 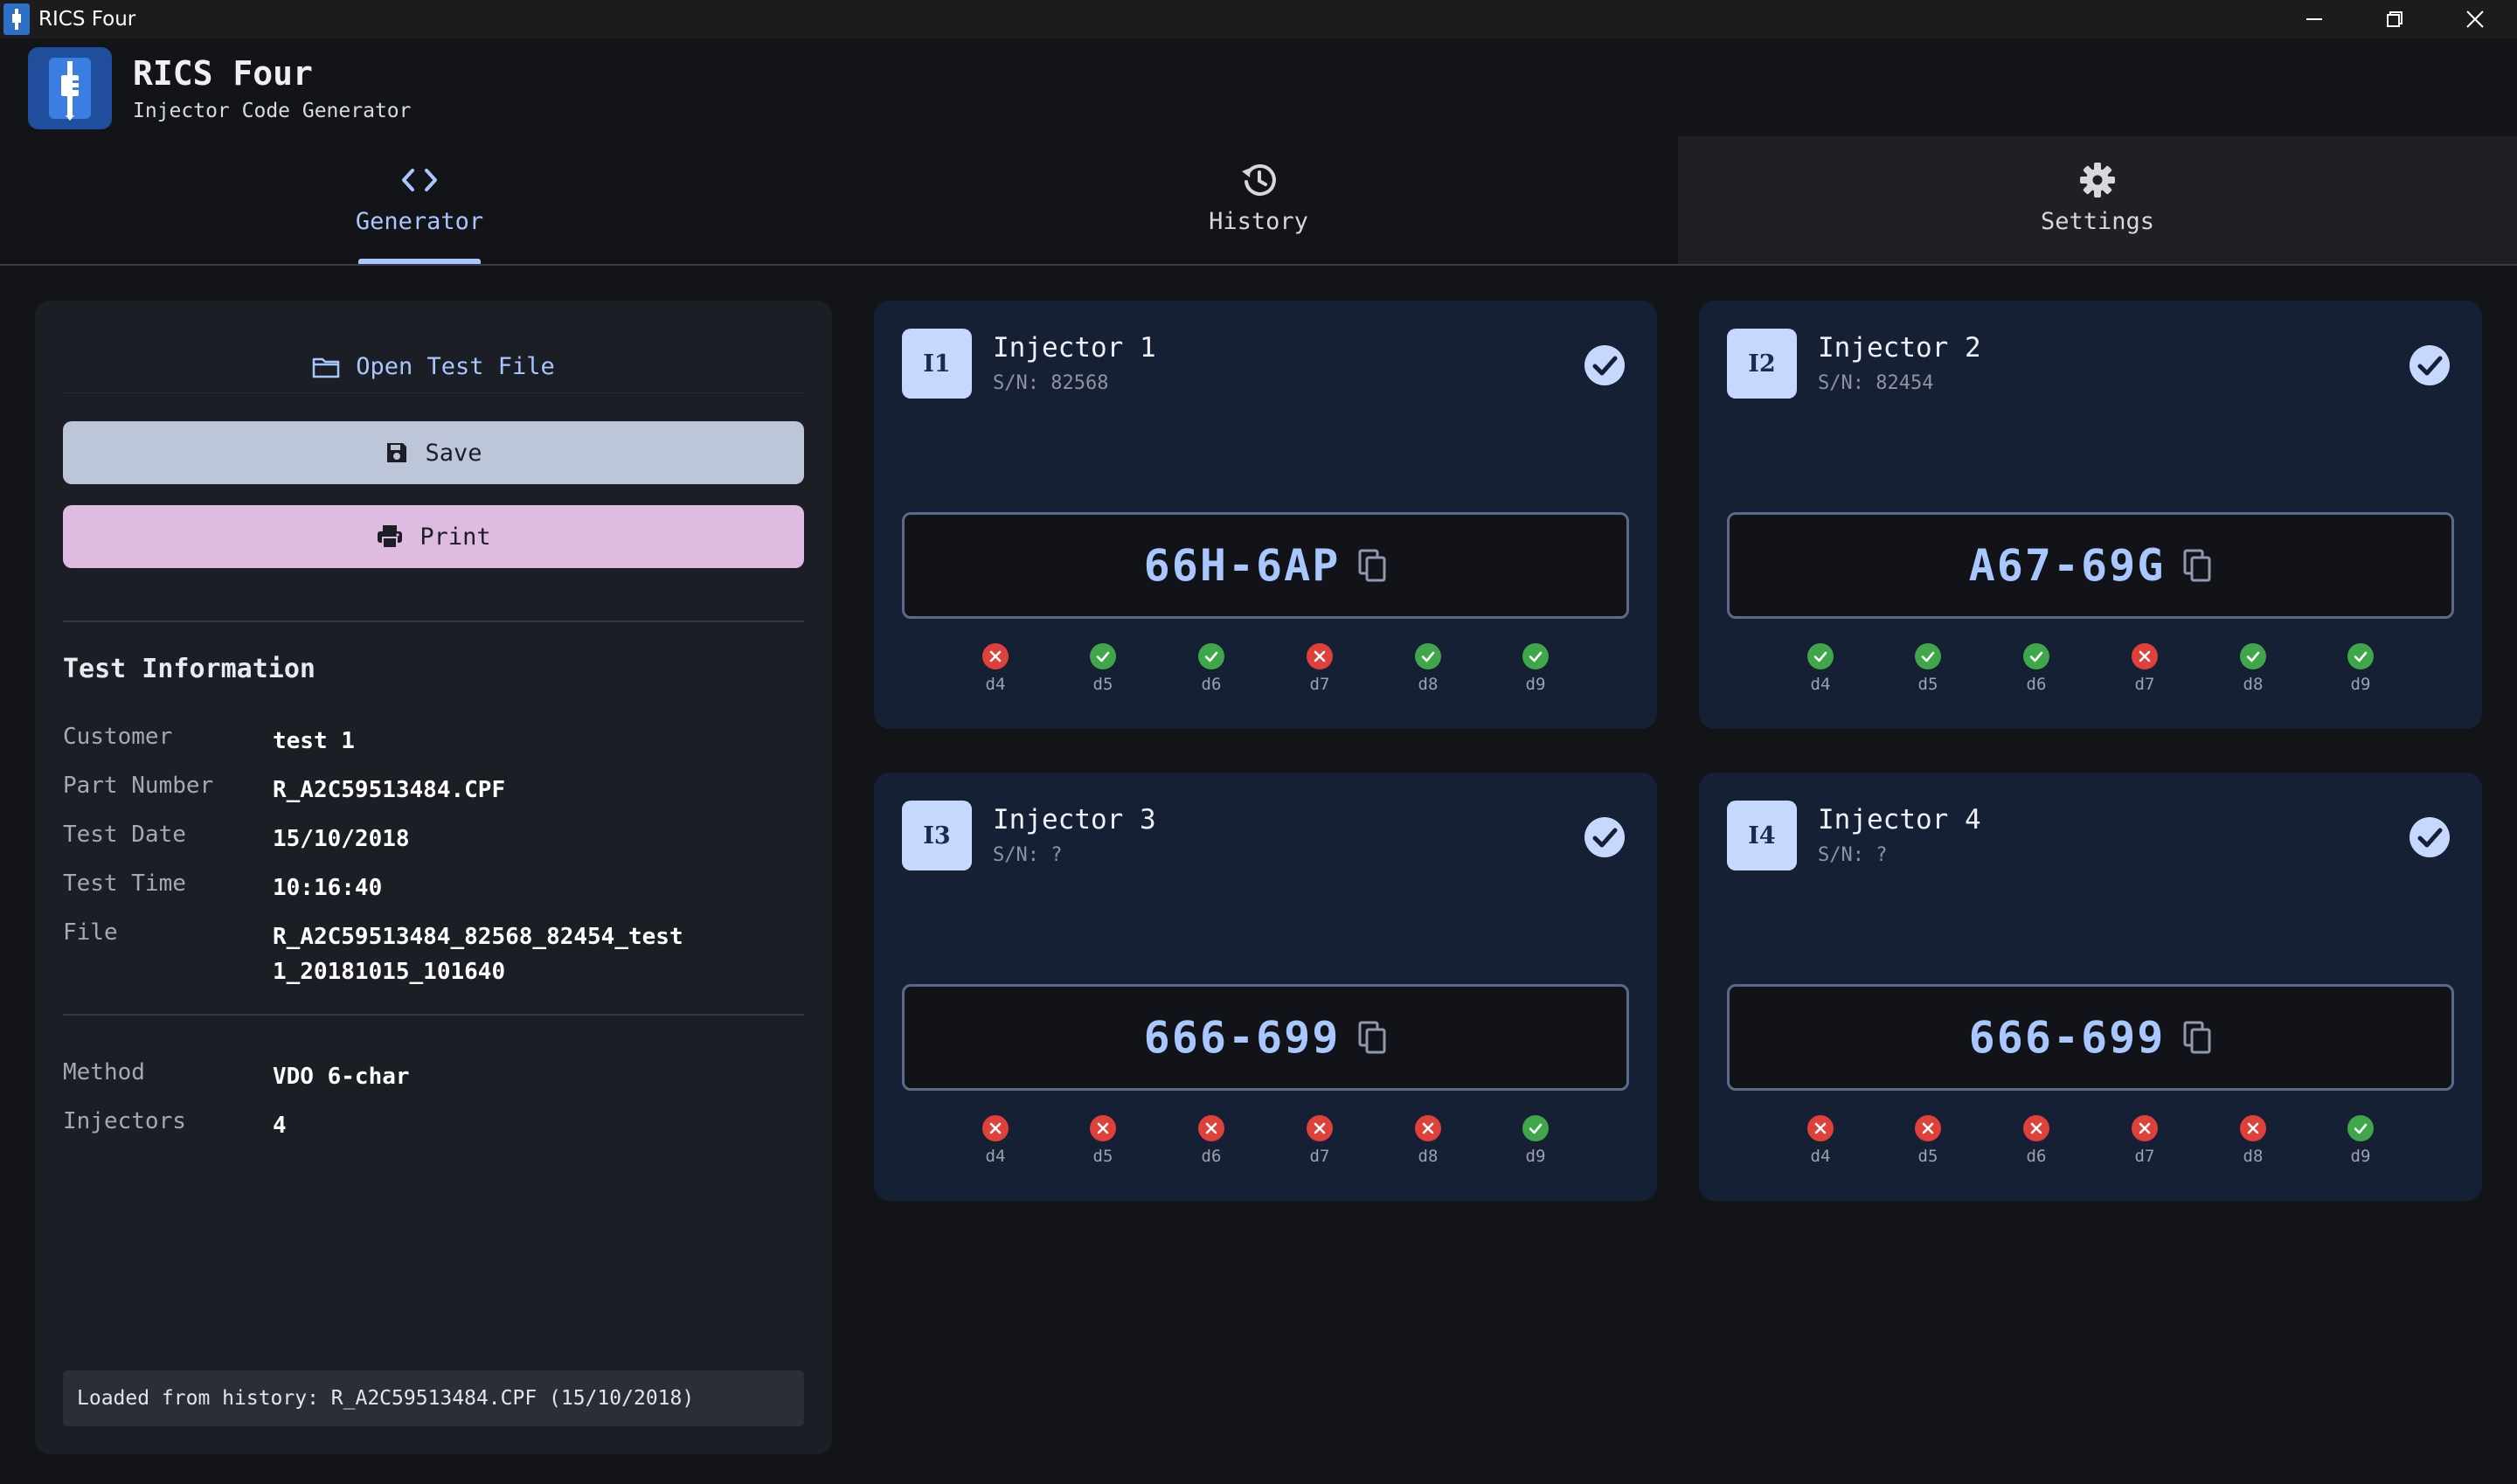 What do you see at coordinates (1258, 87) in the screenshot?
I see `app-header: RICS Four Injector Code Generator` at bounding box center [1258, 87].